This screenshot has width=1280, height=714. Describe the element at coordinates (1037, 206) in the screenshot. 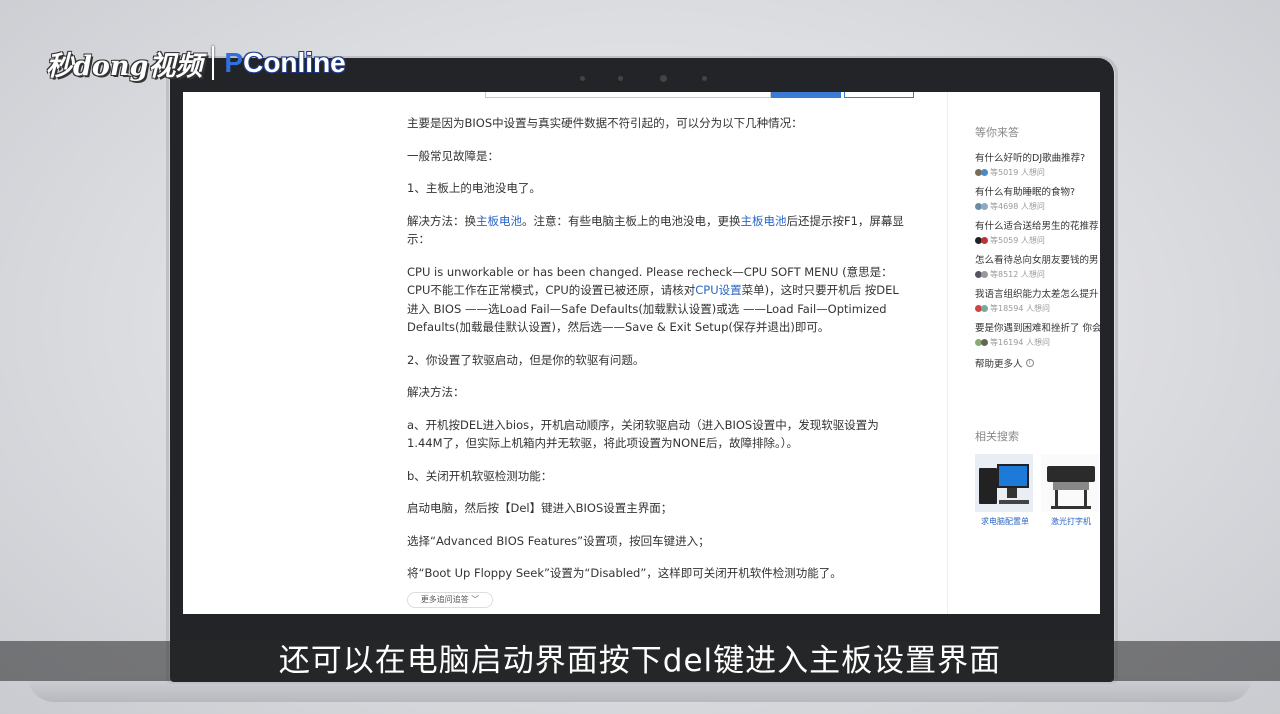

I see `question-meta: 等4698 人想问` at that location.